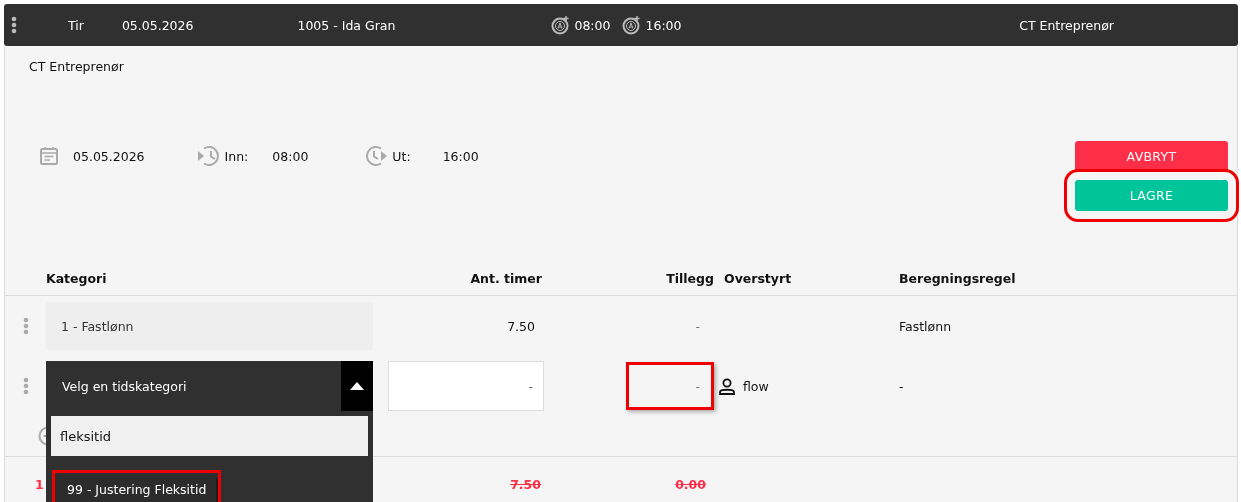  What do you see at coordinates (506, 278) in the screenshot?
I see `column-header: Ant. timer` at bounding box center [506, 278].